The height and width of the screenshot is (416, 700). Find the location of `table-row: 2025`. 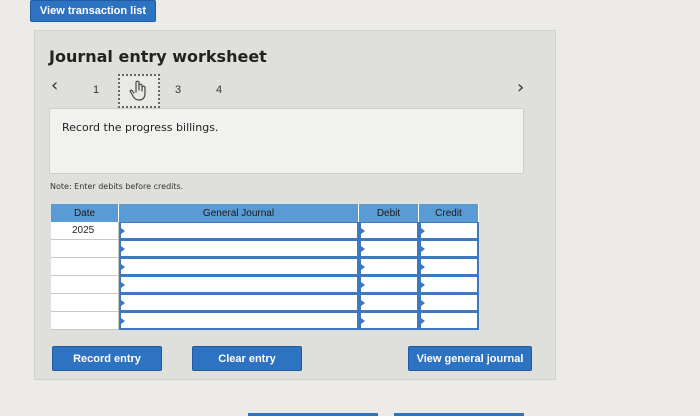

table-row: 2025 is located at coordinates (265, 231).